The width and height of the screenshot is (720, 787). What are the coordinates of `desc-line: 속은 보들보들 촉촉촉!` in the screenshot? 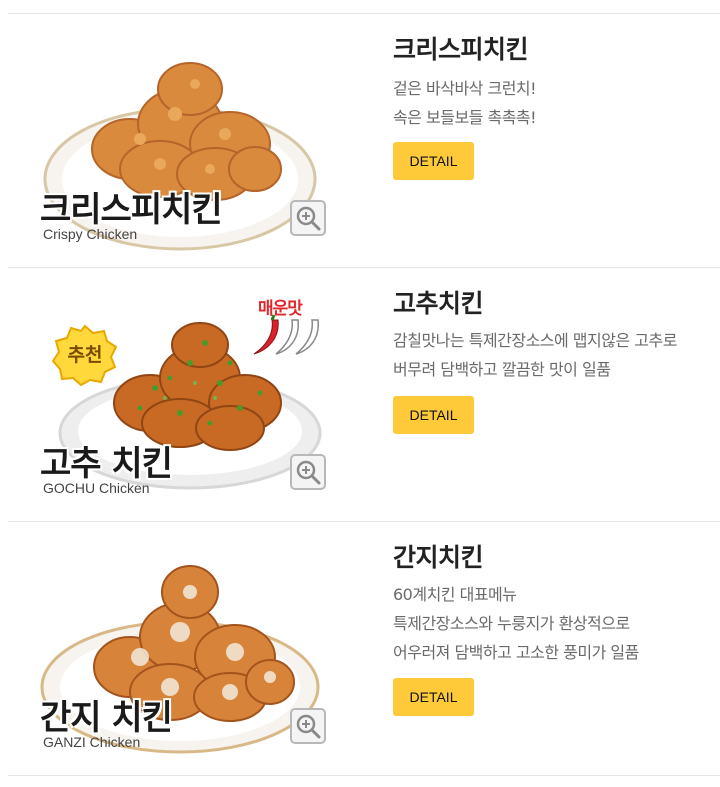 It's located at (465, 117).